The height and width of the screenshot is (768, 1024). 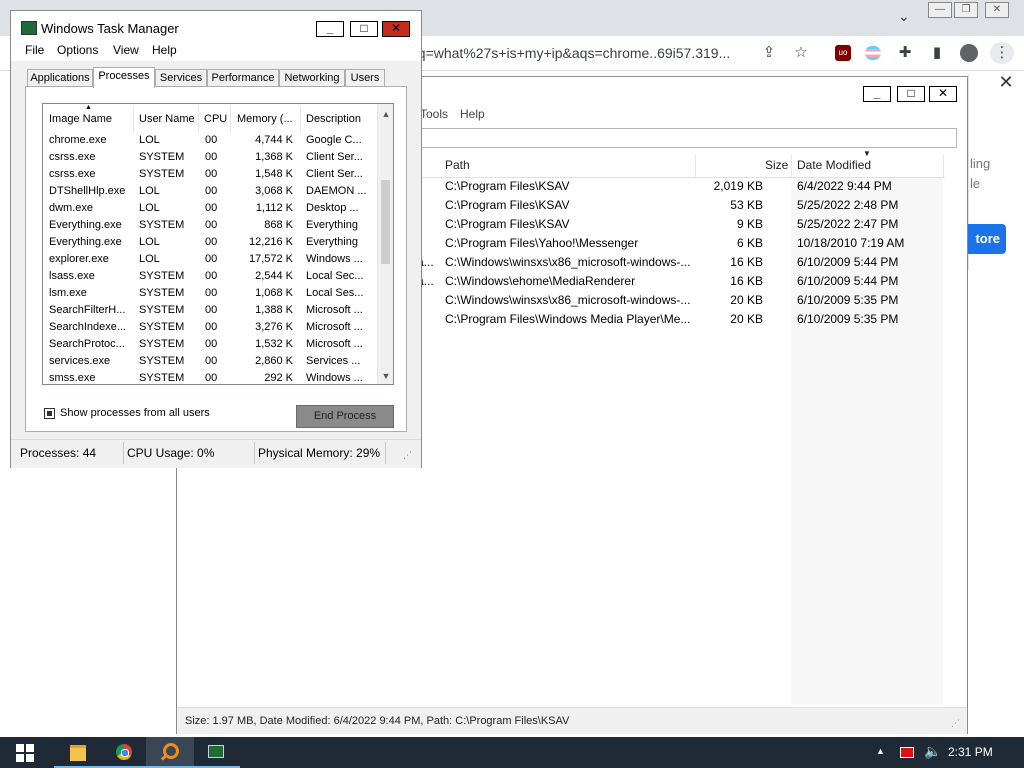 I want to click on show-all-processes-checkbox, so click(x=49, y=413).